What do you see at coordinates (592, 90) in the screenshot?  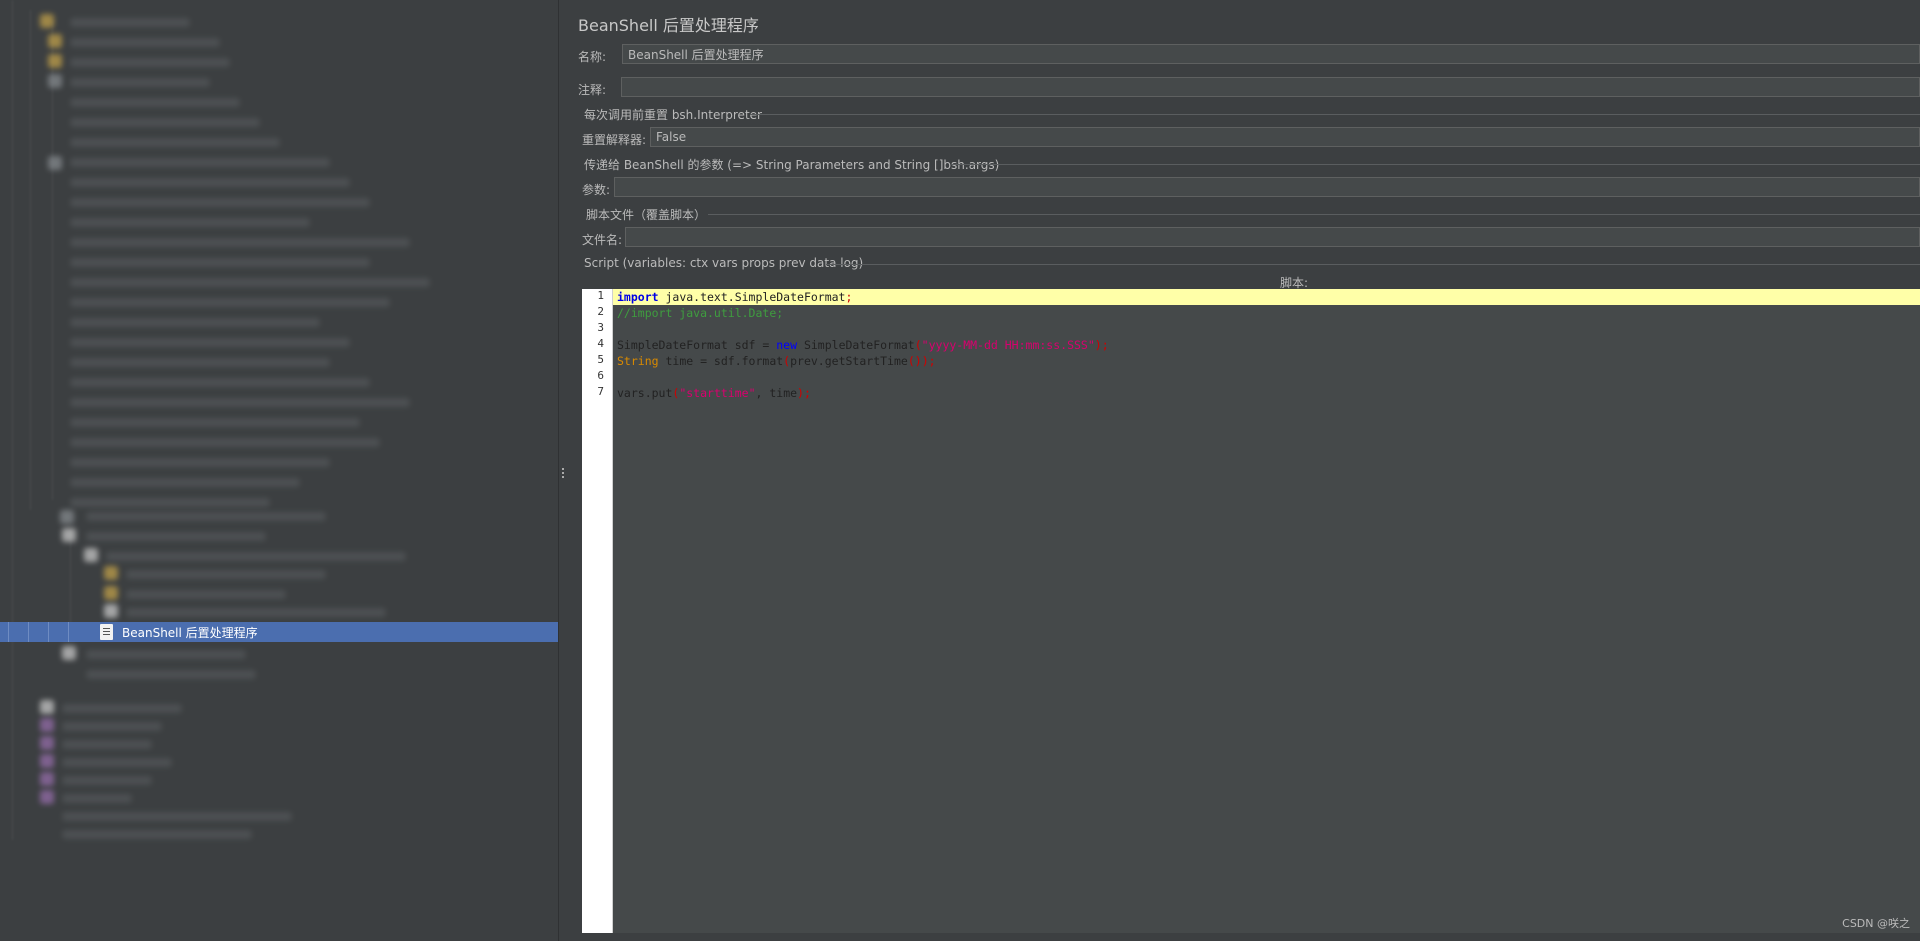 I see `comment-label: 注释:` at bounding box center [592, 90].